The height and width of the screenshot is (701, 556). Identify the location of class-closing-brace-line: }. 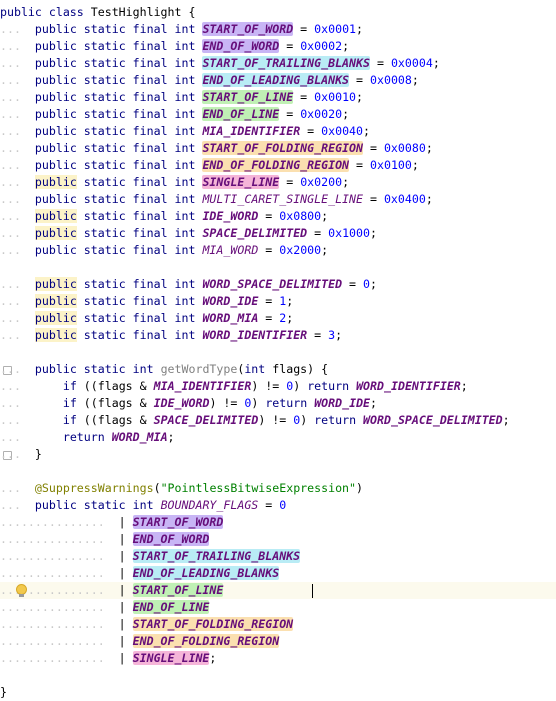
(278, 692).